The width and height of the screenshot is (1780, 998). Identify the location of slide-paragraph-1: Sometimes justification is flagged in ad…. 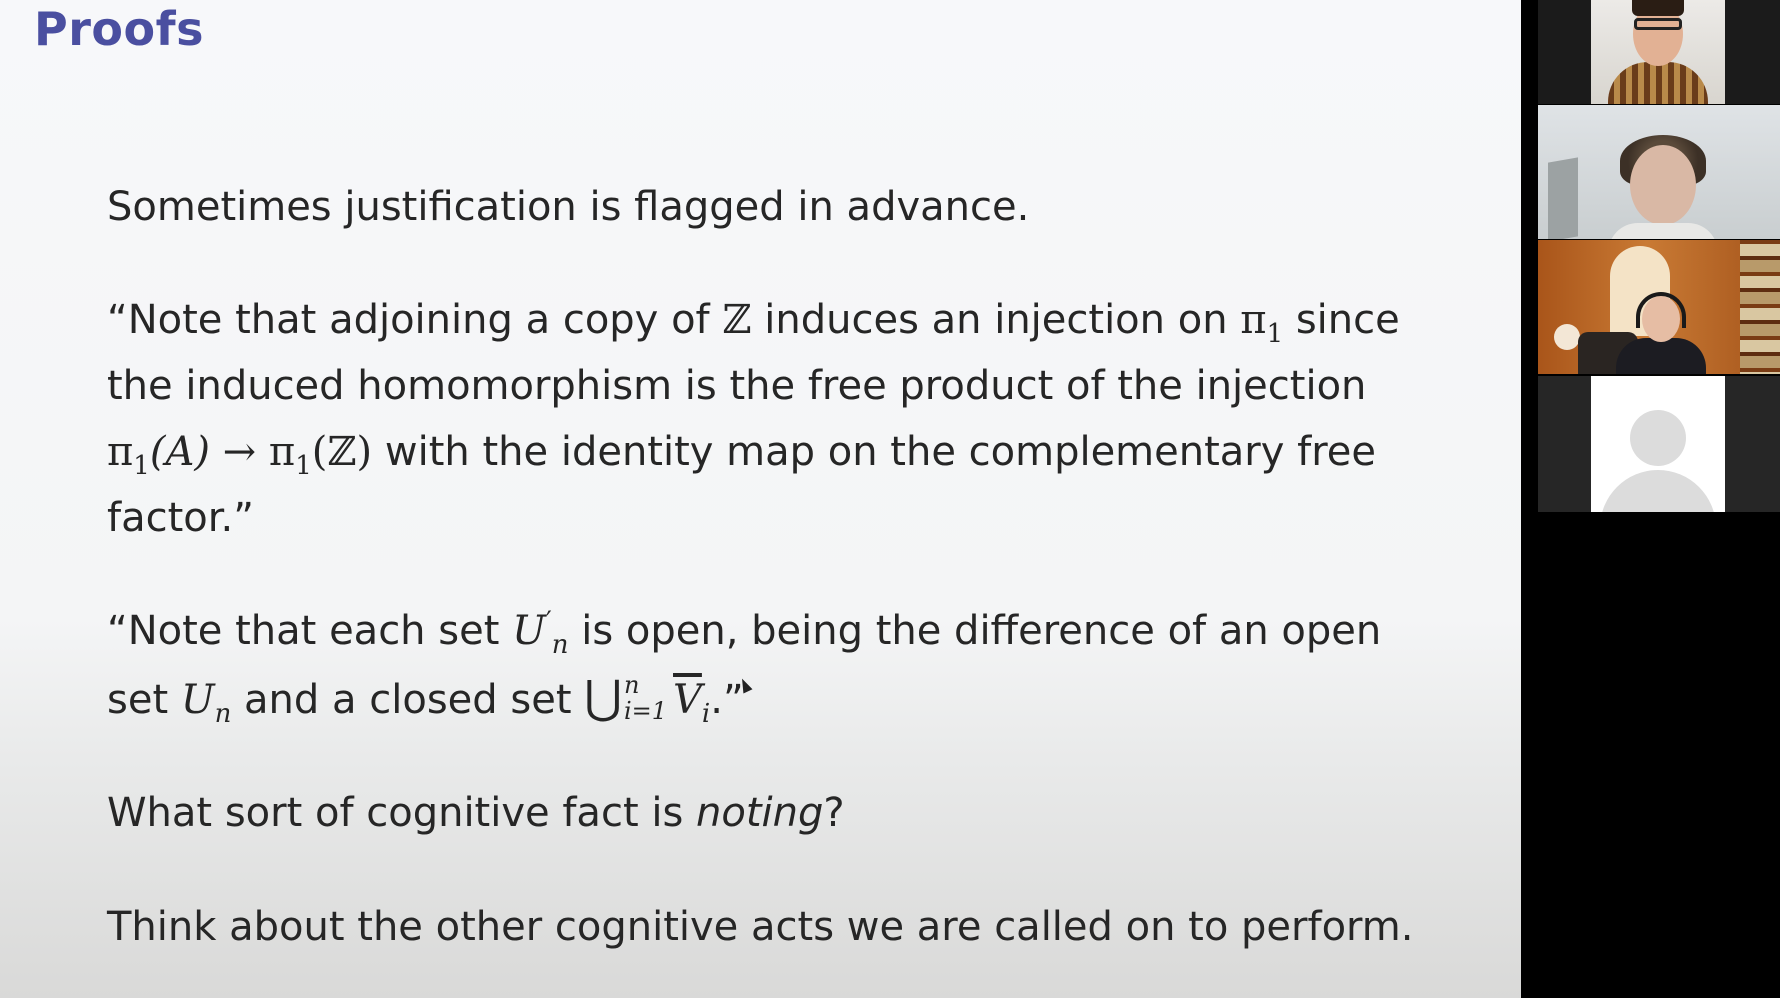
(568, 207).